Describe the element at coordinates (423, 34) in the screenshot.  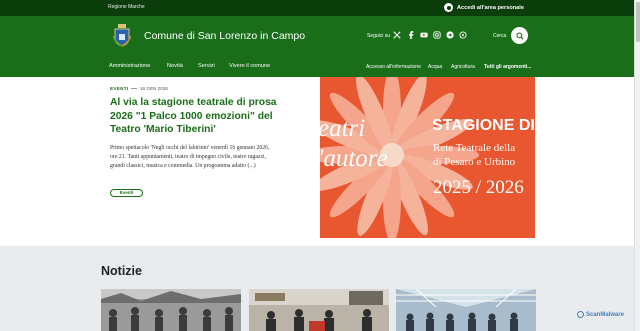
I see `youtube-icon` at that location.